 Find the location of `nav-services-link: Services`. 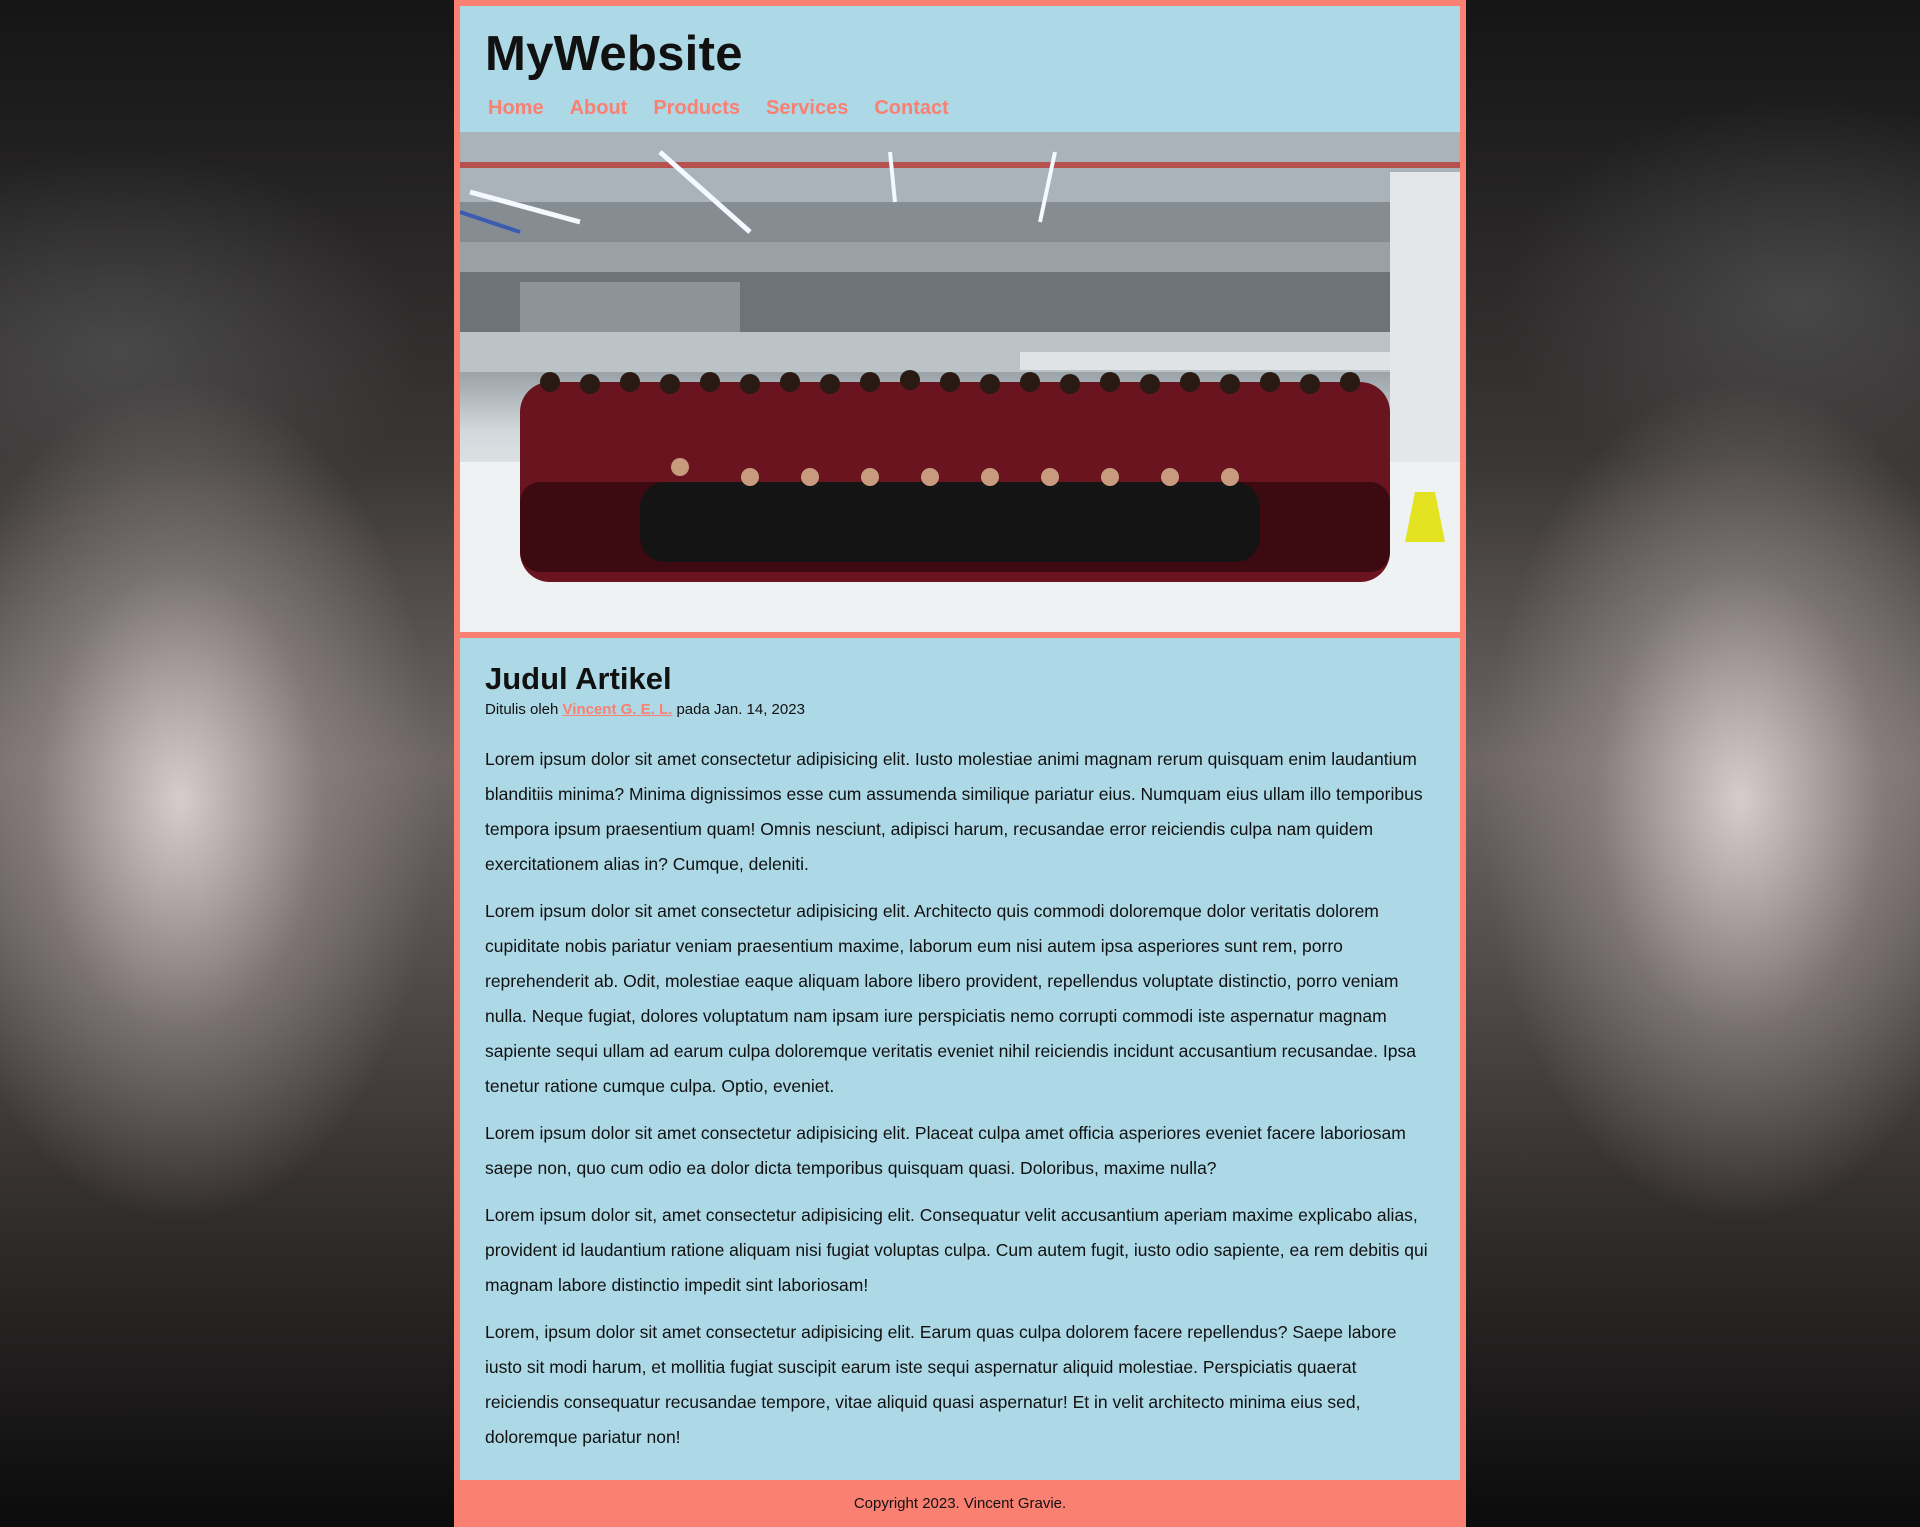

nav-services-link: Services is located at coordinates (807, 108).